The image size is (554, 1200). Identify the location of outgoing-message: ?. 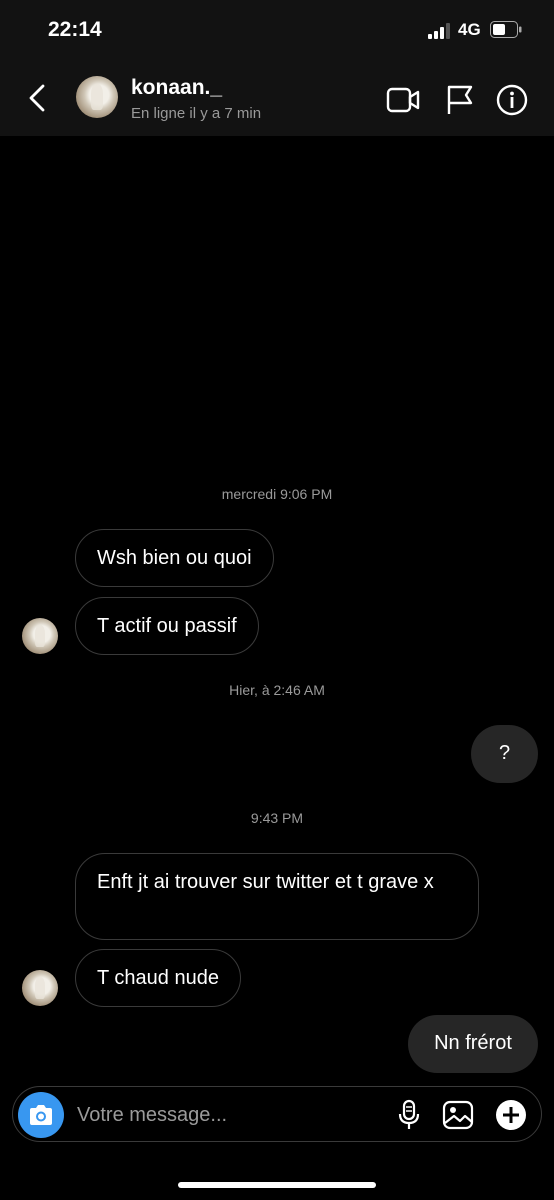
(504, 754).